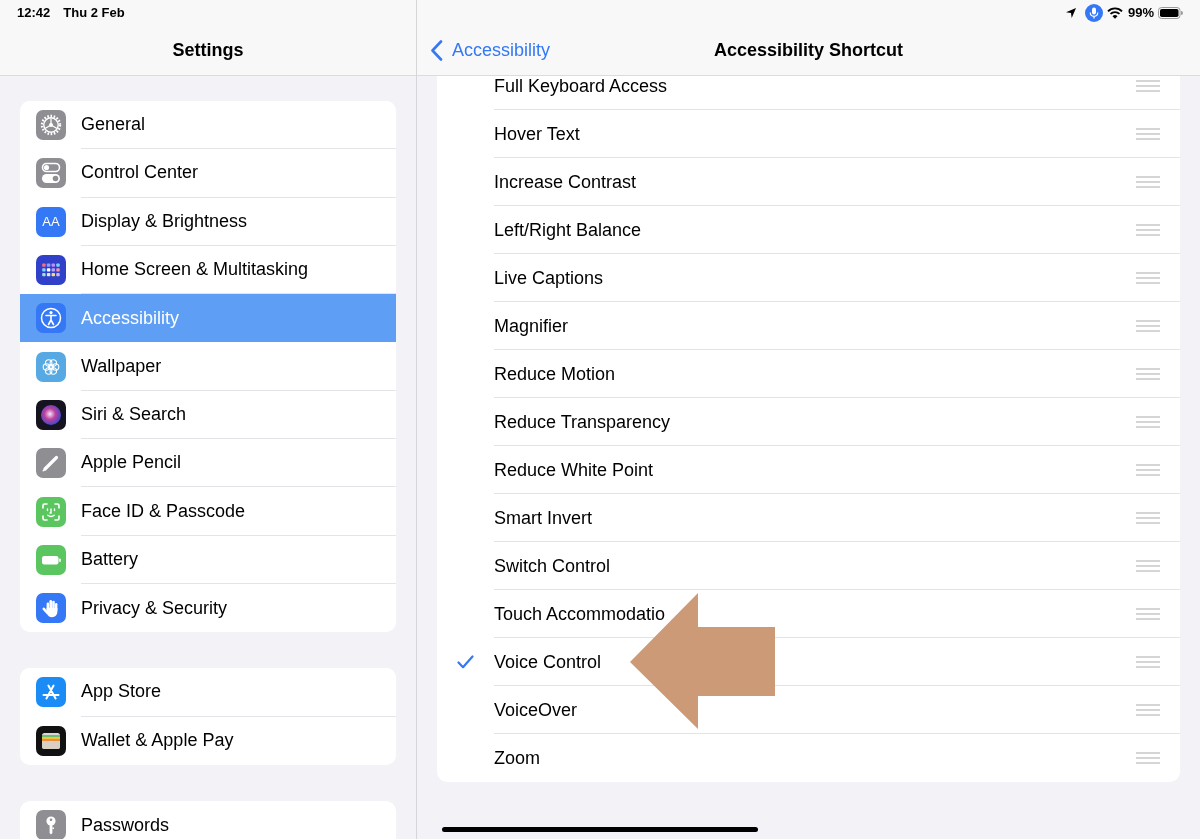  What do you see at coordinates (51, 414) in the screenshot?
I see `orb-icon` at bounding box center [51, 414].